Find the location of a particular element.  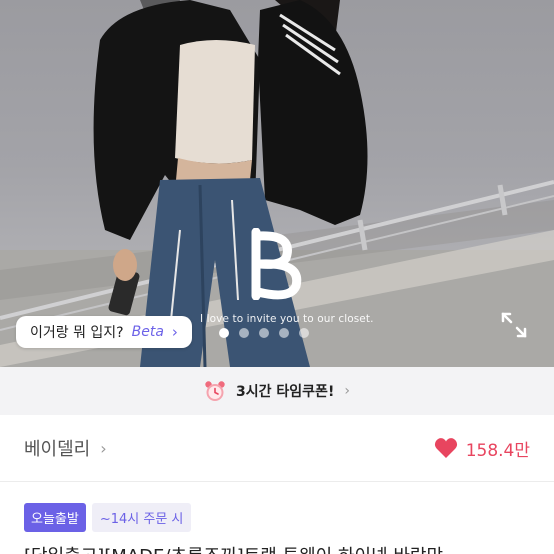

shipping-badges: 오늘출발 ~14시 주문 시 is located at coordinates (108, 517).